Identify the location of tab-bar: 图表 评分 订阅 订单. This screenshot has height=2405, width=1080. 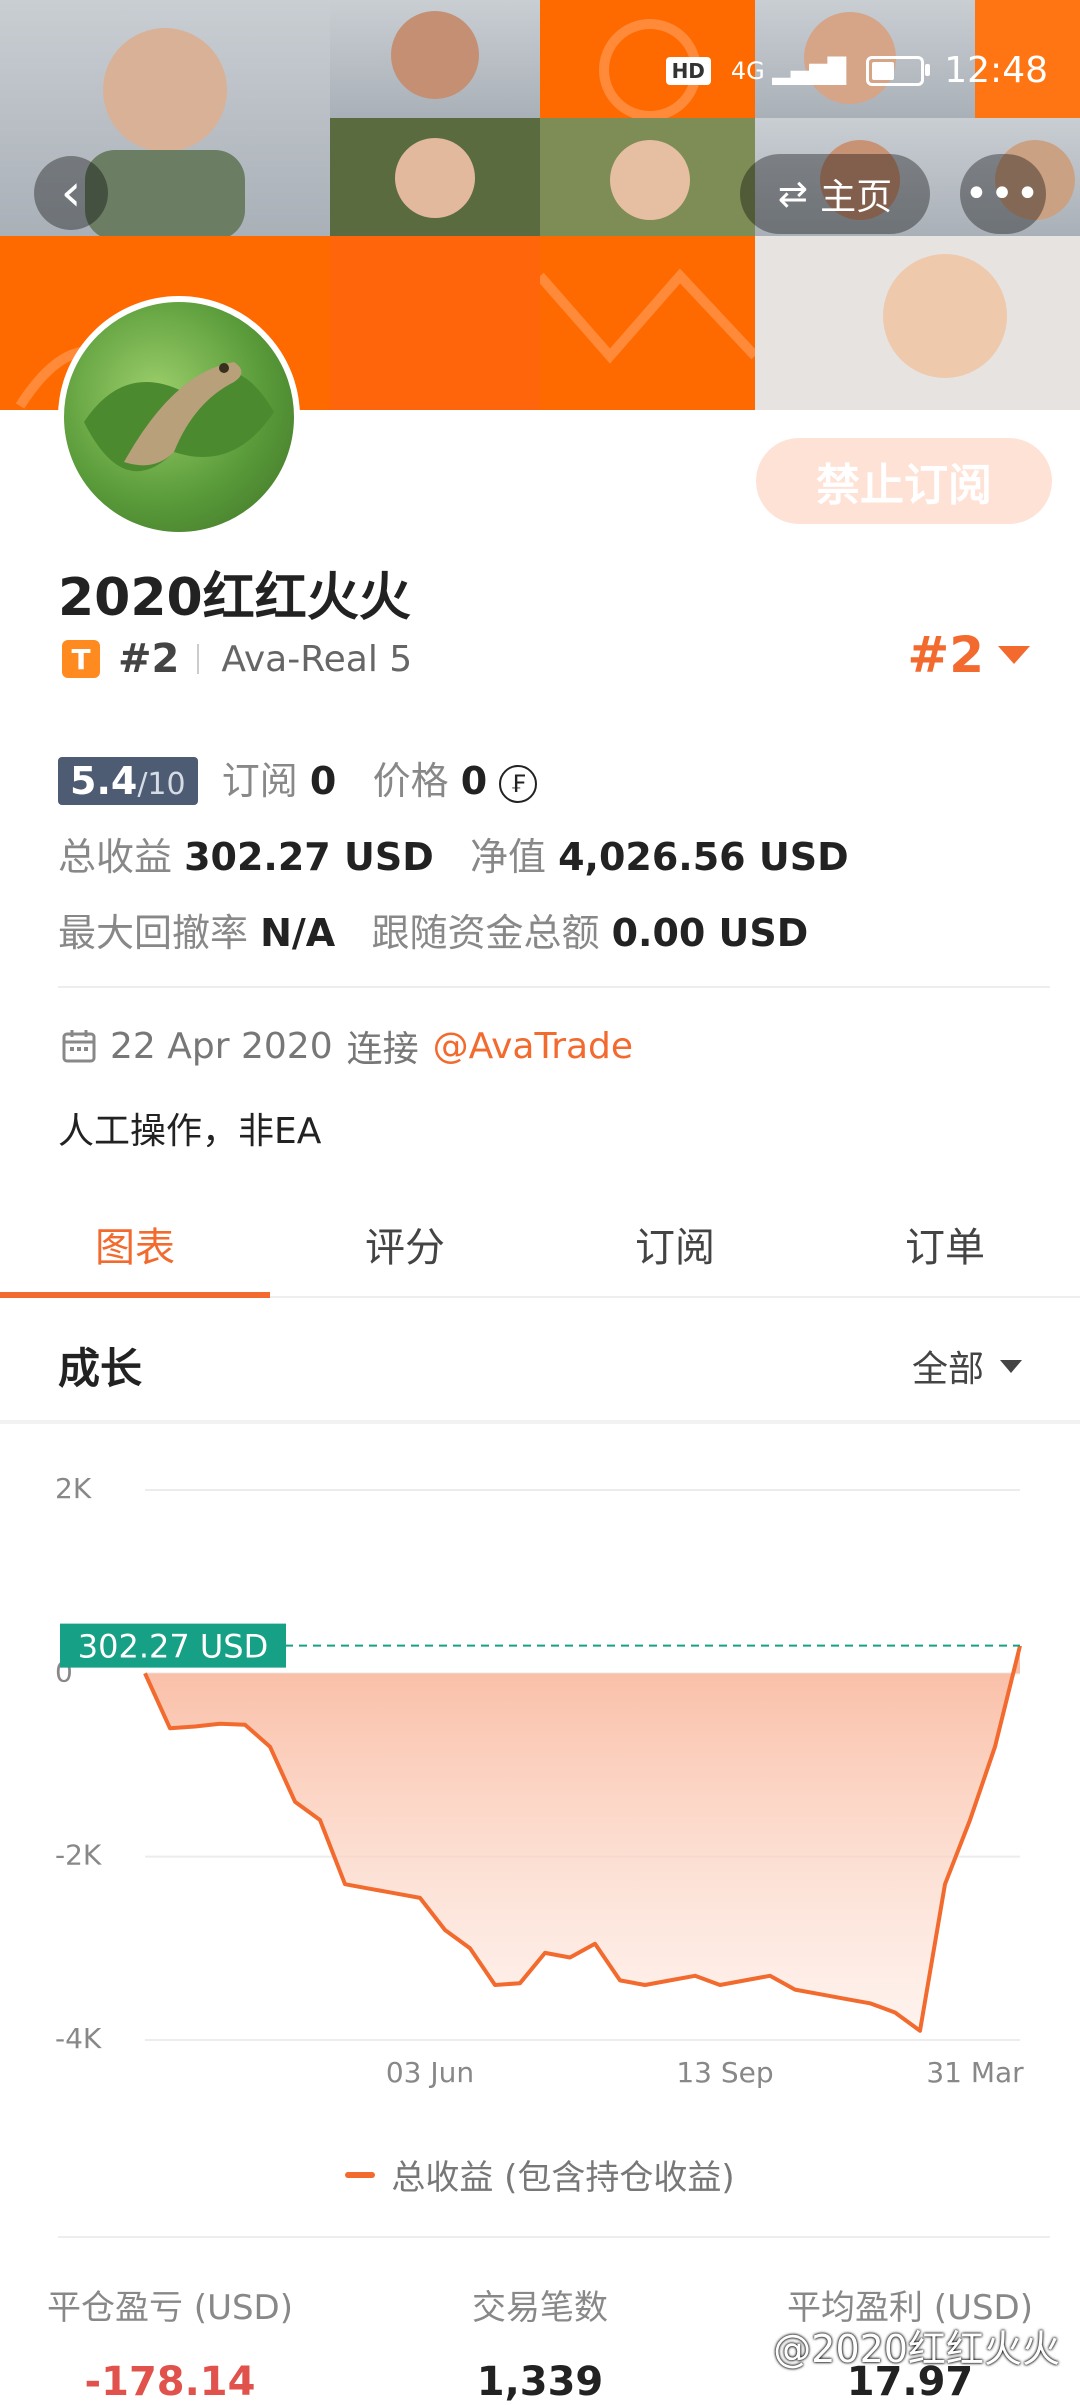
(540, 1245).